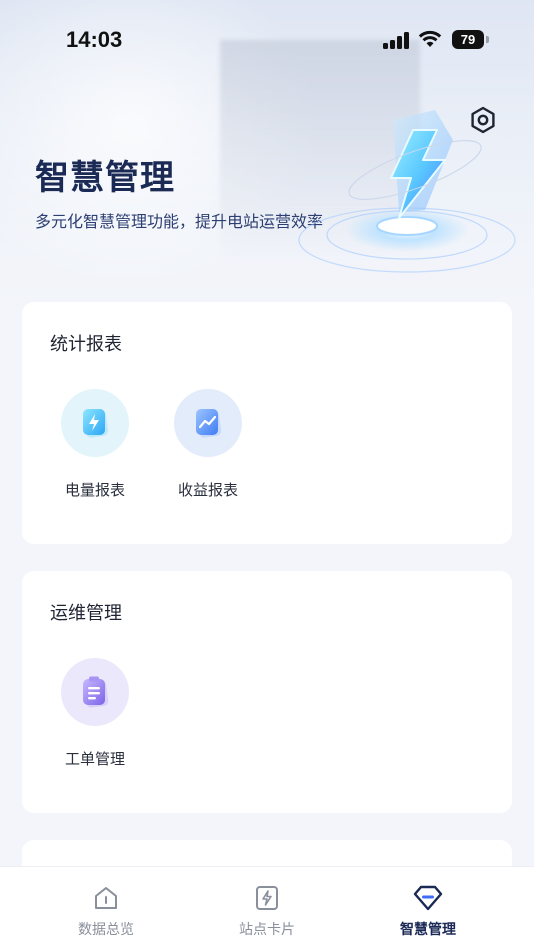 This screenshot has width=534, height=950. I want to click on section-title: 运维管理, so click(86, 613).